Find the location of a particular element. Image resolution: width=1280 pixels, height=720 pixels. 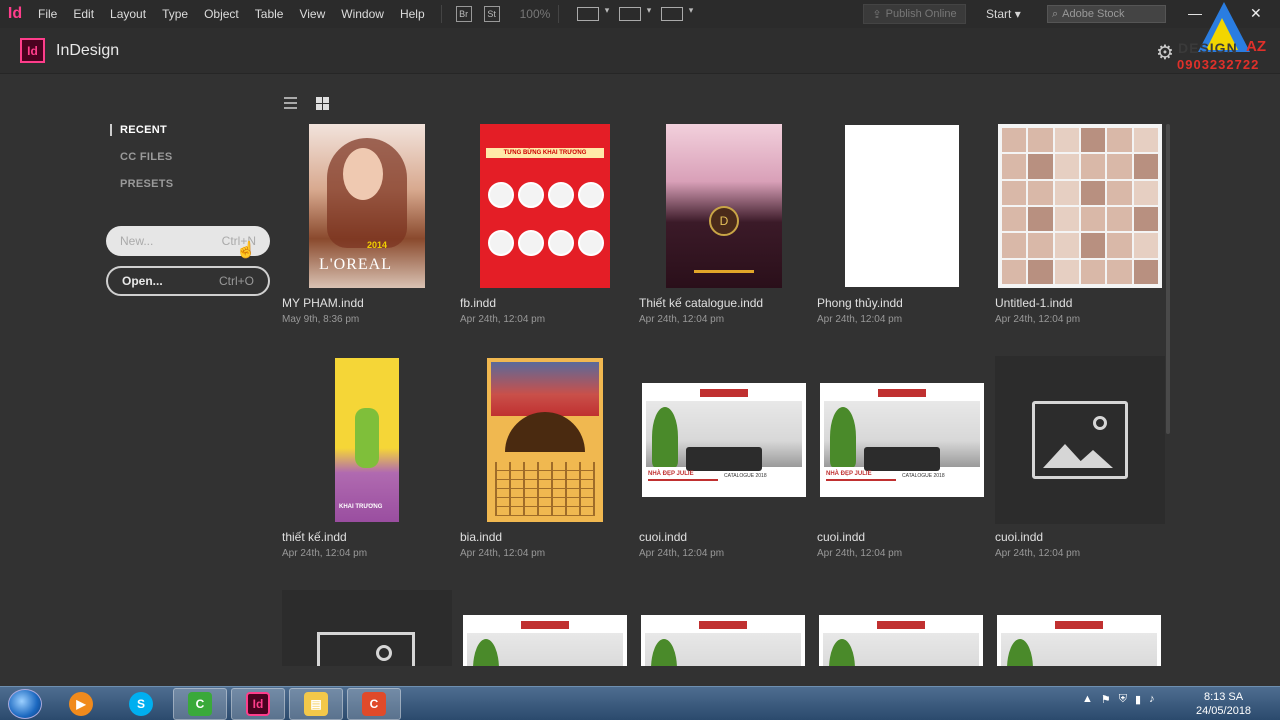

thumb-year: 2014 is located at coordinates (377, 245).